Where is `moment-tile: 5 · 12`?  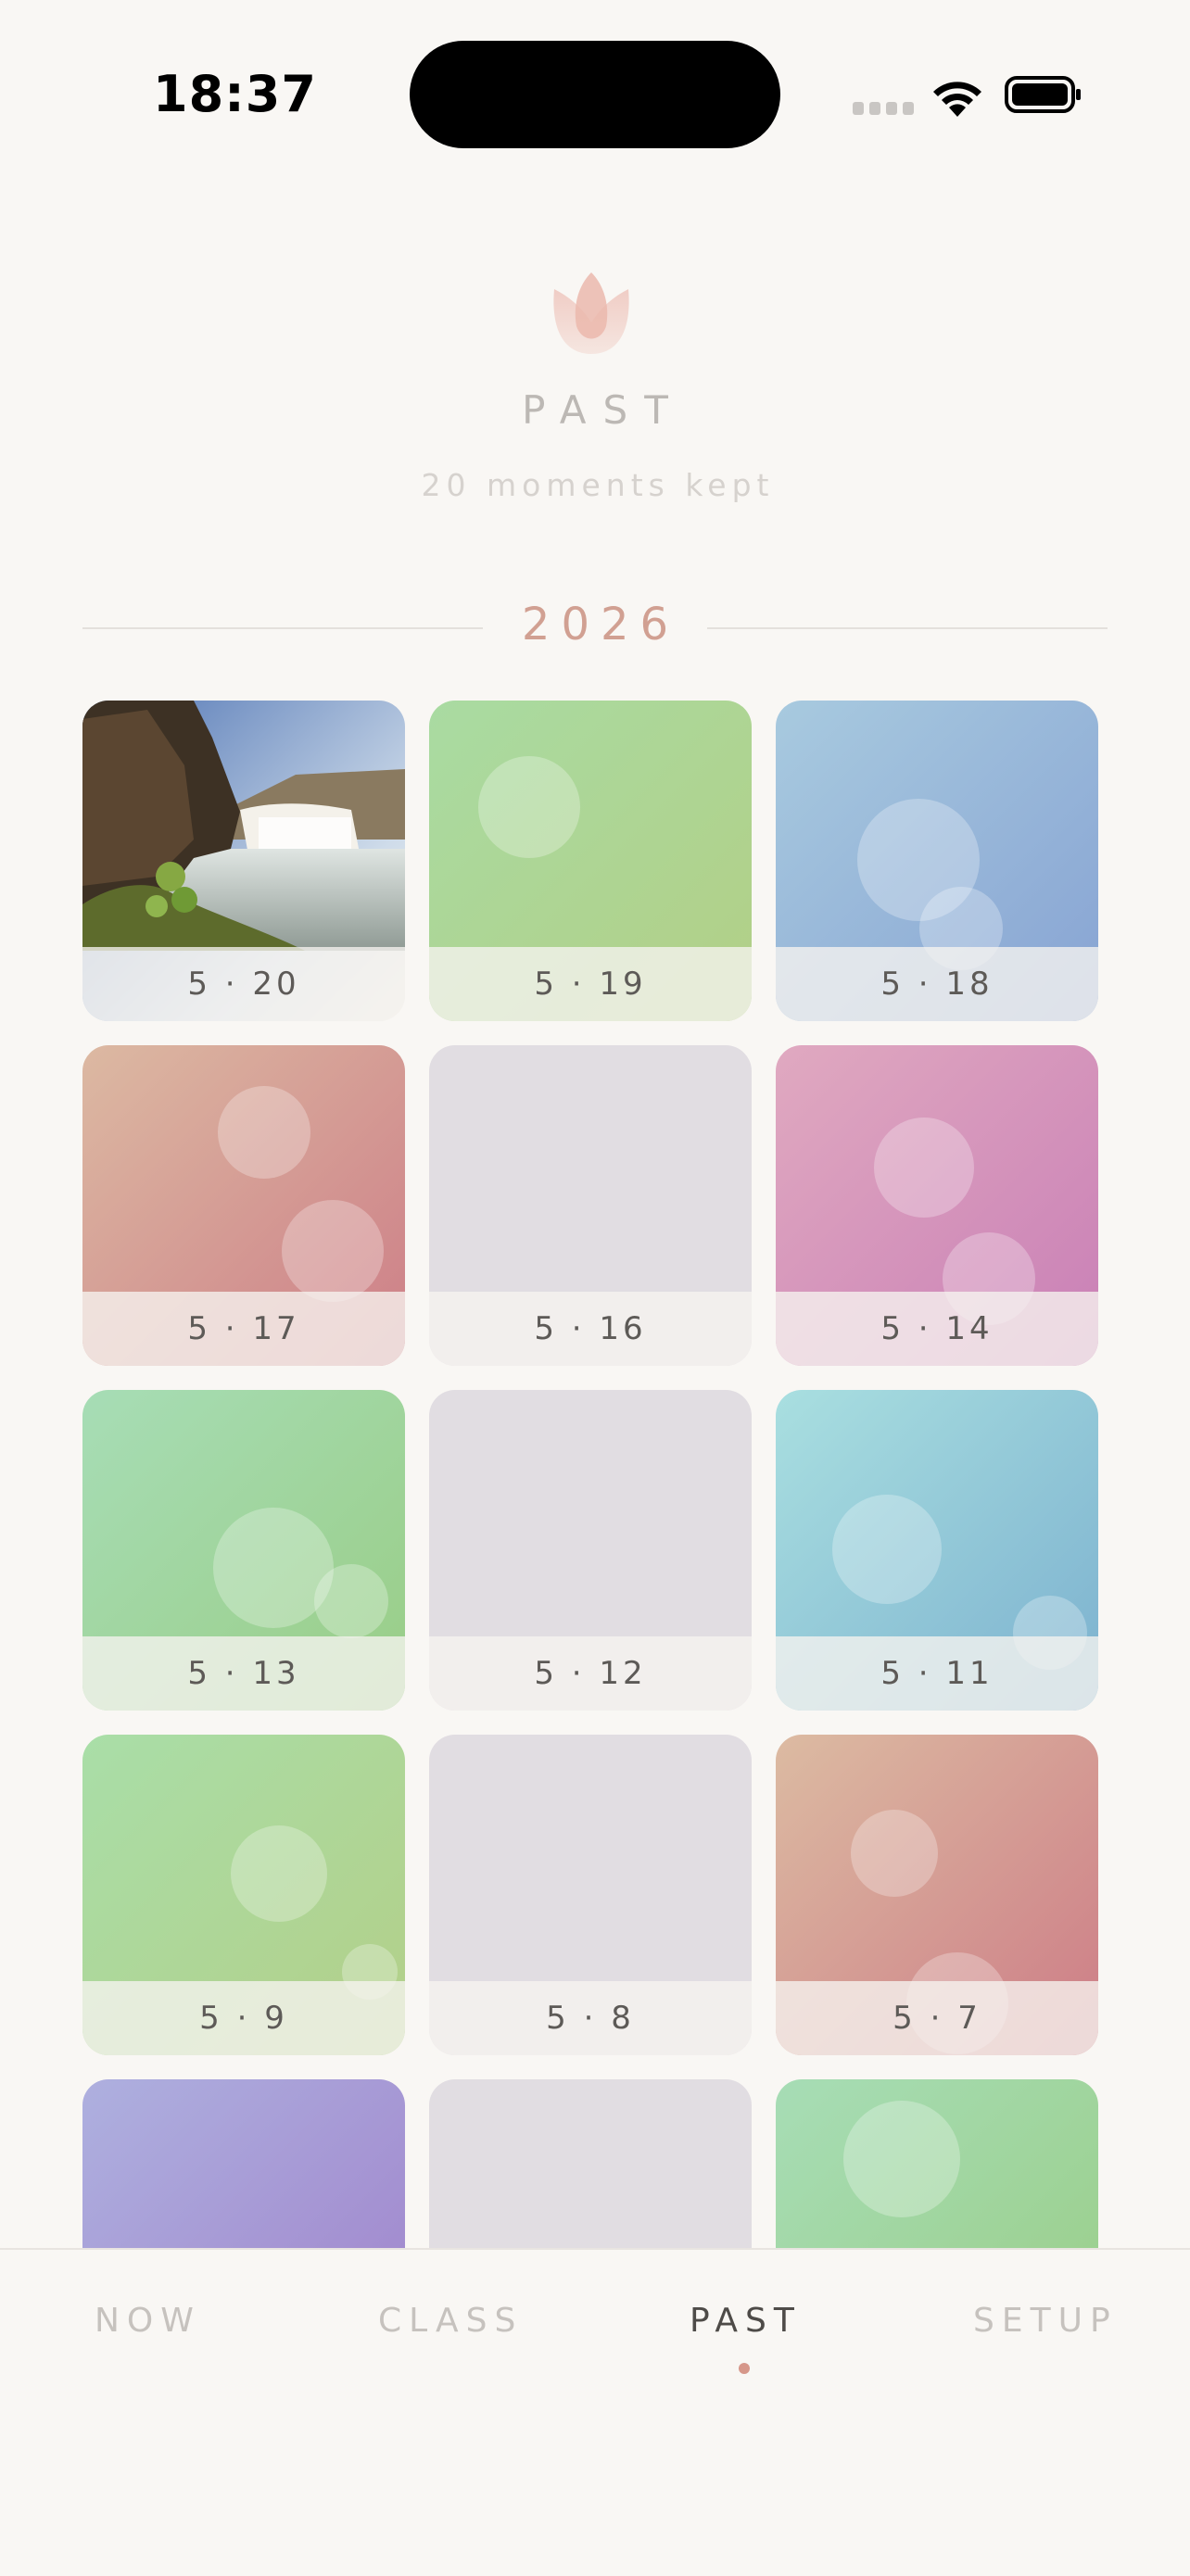
moment-tile: 5 · 12 is located at coordinates (590, 1550).